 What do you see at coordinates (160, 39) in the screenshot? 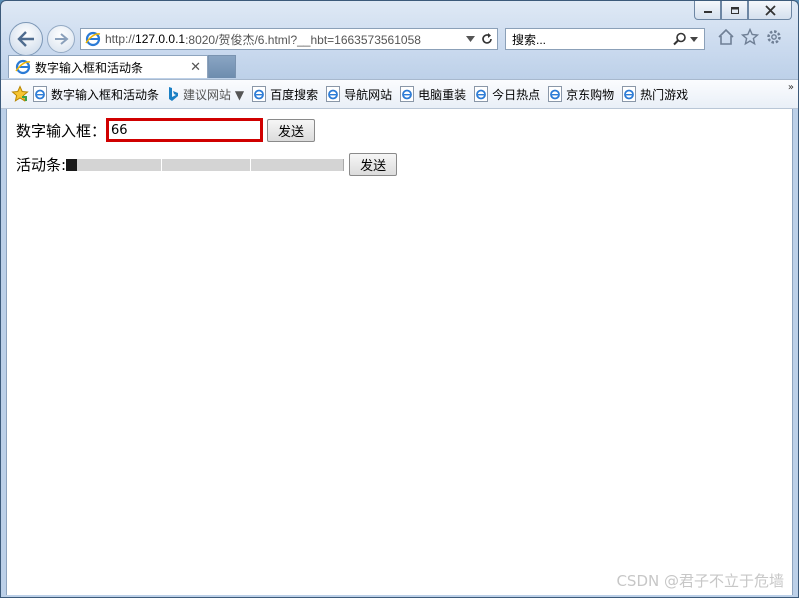
I see `url-host: 127.0.0.1` at bounding box center [160, 39].